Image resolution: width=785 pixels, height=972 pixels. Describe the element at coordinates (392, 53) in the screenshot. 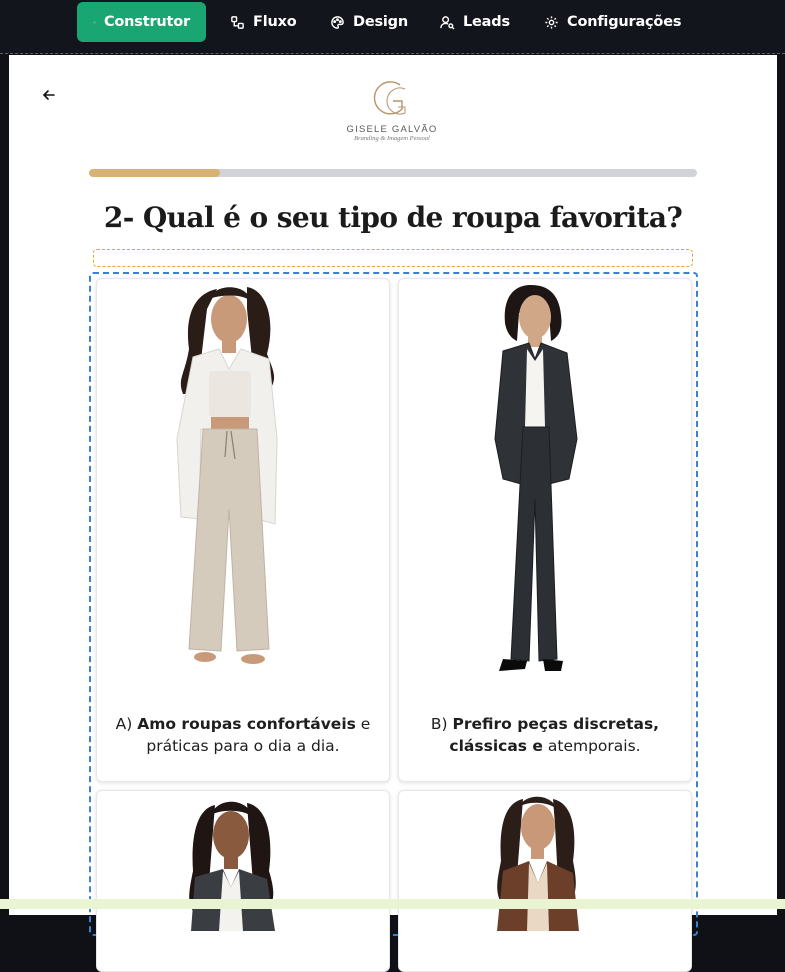

I see `header-divider` at that location.